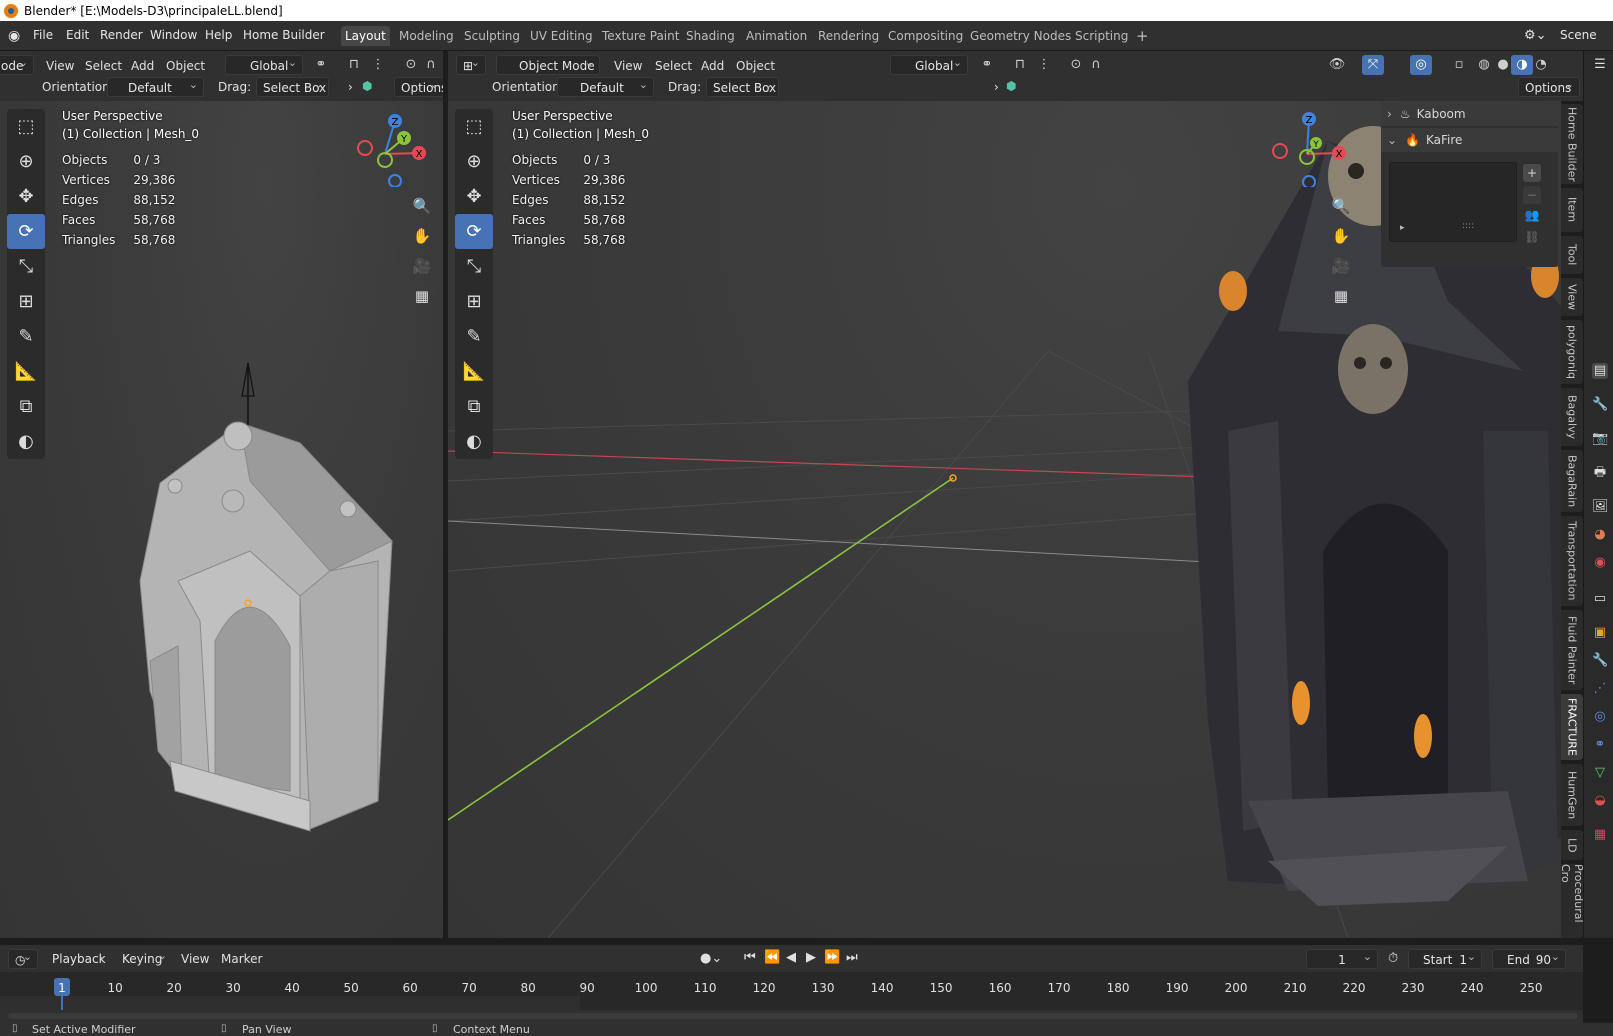 The width and height of the screenshot is (1613, 1036). What do you see at coordinates (793, 1016) in the screenshot?
I see `timeline-scrollbar` at bounding box center [793, 1016].